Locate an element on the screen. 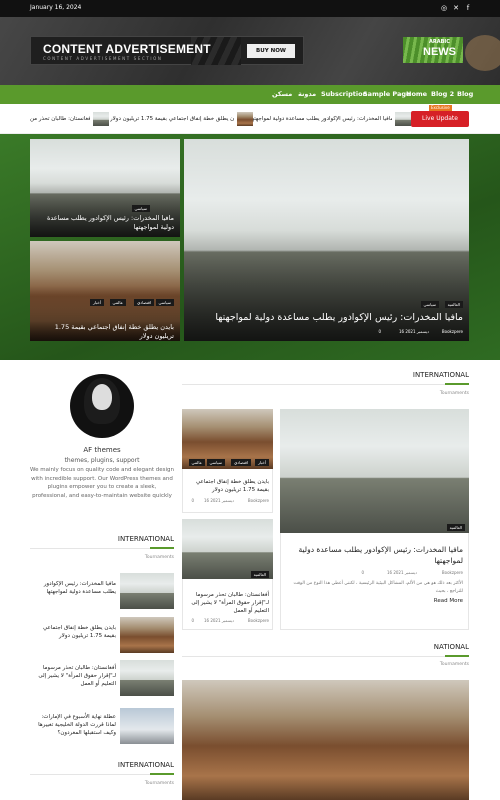  national-featured-image is located at coordinates (325, 740).